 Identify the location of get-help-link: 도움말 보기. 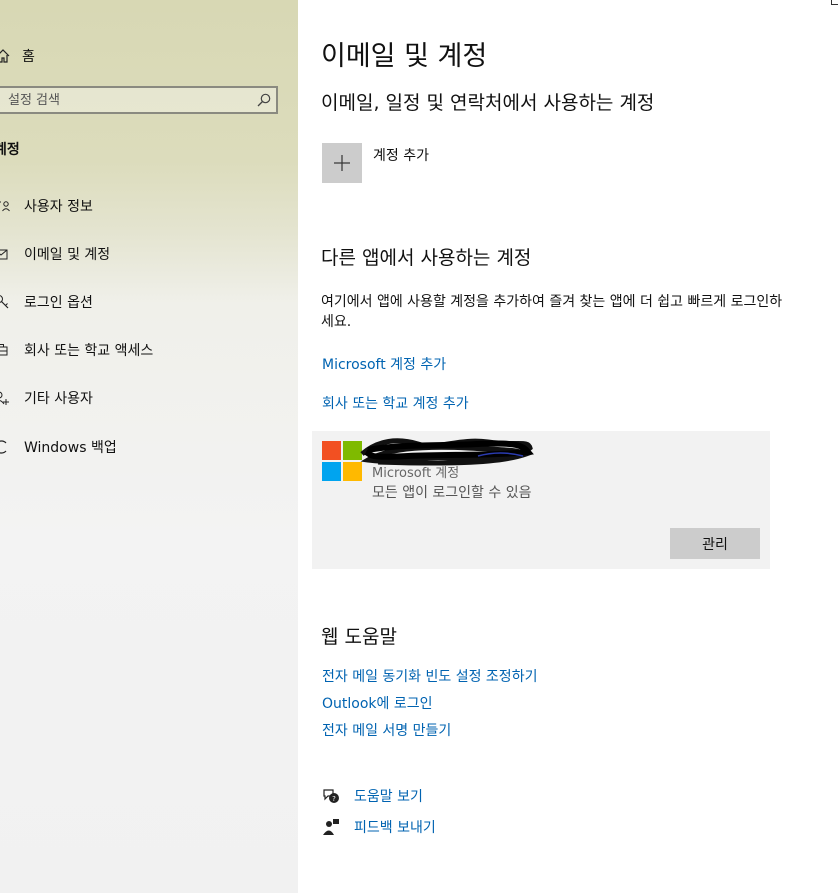
(388, 796).